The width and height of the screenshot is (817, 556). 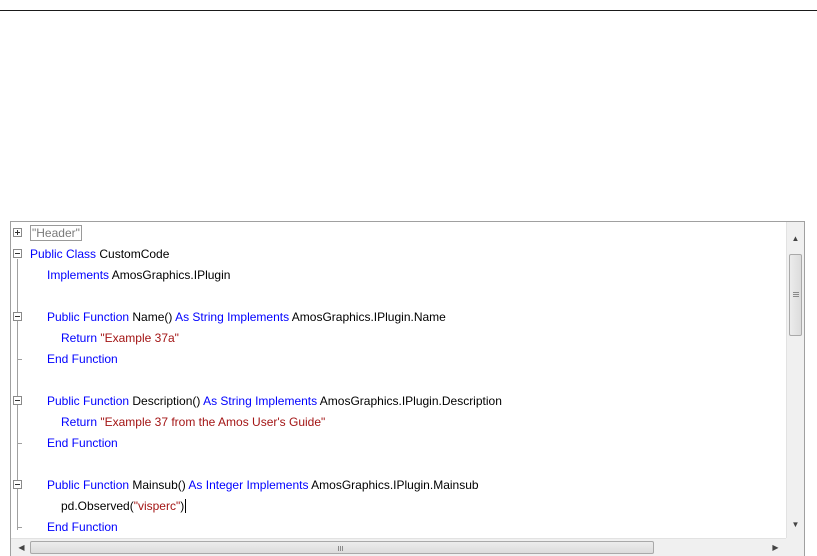 I want to click on arrow-right-icon: ▶, so click(x=775, y=547).